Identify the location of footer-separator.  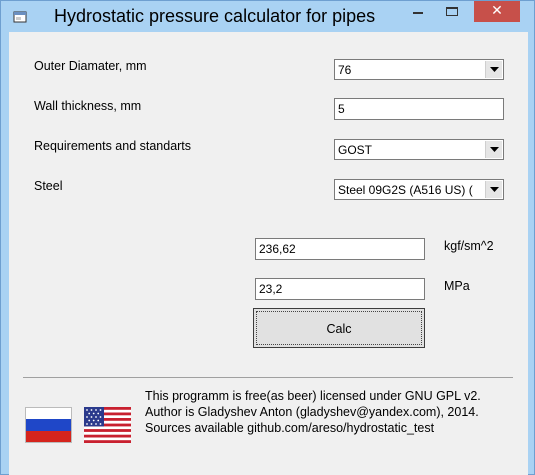
(268, 377).